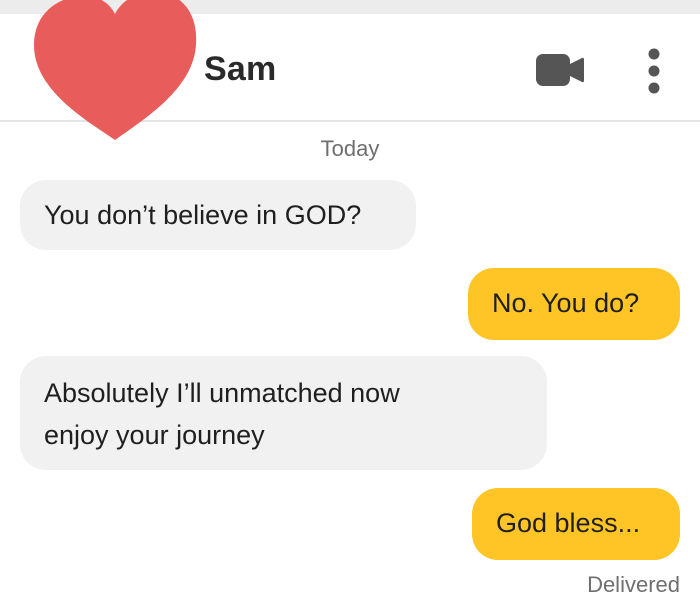  I want to click on more-vertical-icon, so click(654, 71).